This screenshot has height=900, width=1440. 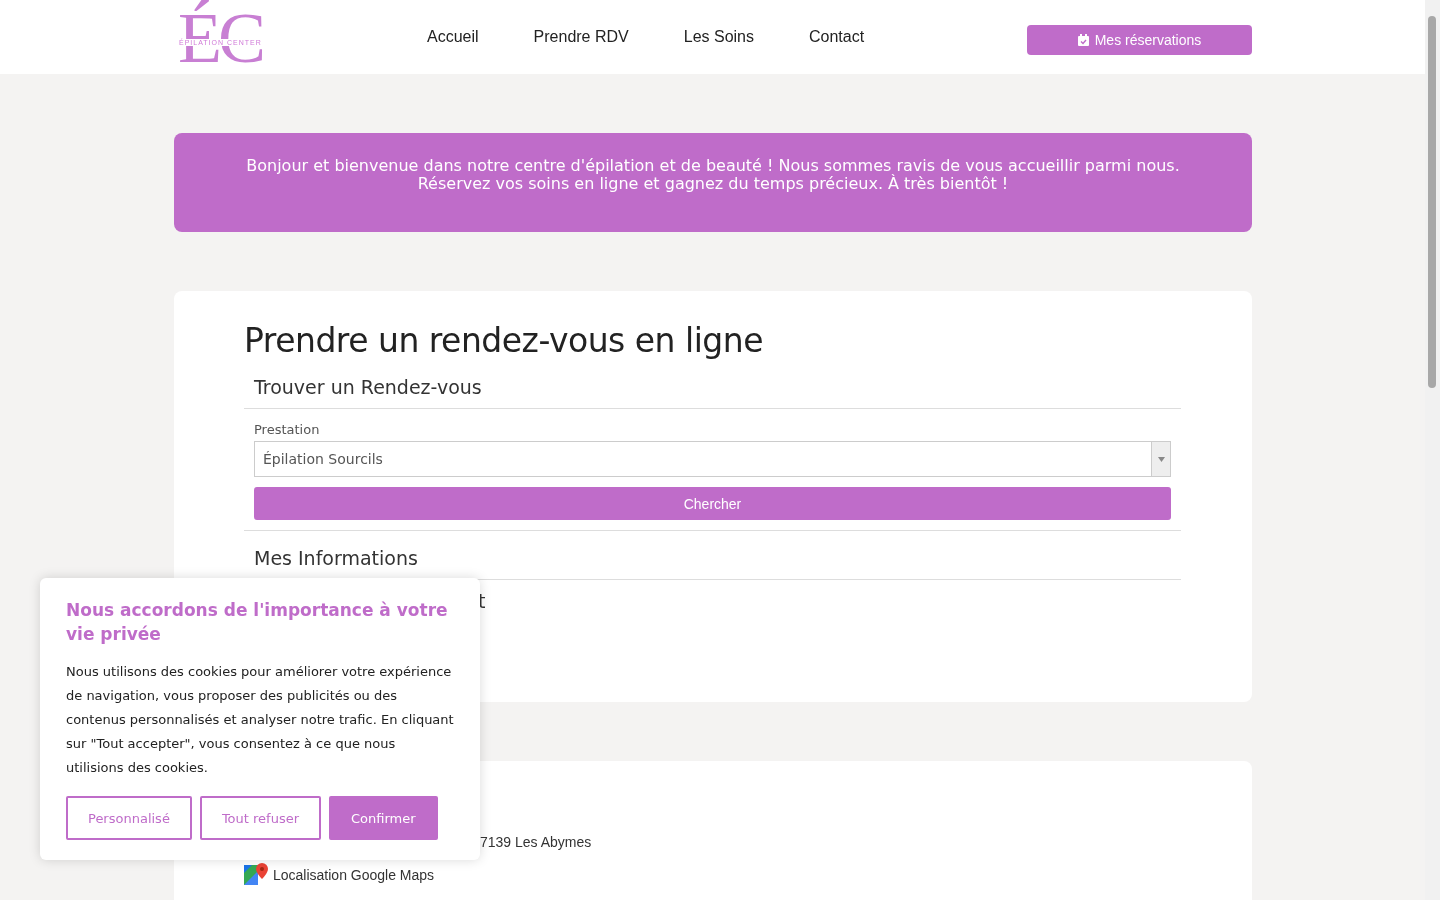 I want to click on address-link: 7139 Les Abymes, so click(x=536, y=842).